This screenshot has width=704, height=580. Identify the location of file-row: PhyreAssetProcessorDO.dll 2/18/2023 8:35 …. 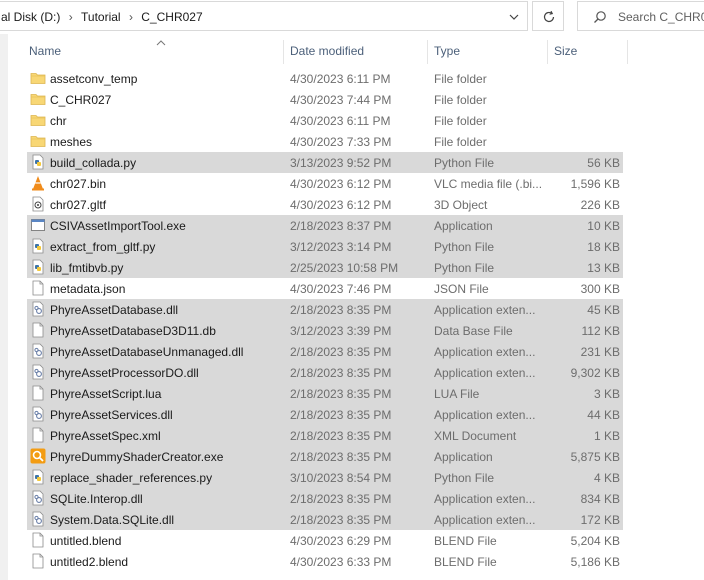
(325, 372).